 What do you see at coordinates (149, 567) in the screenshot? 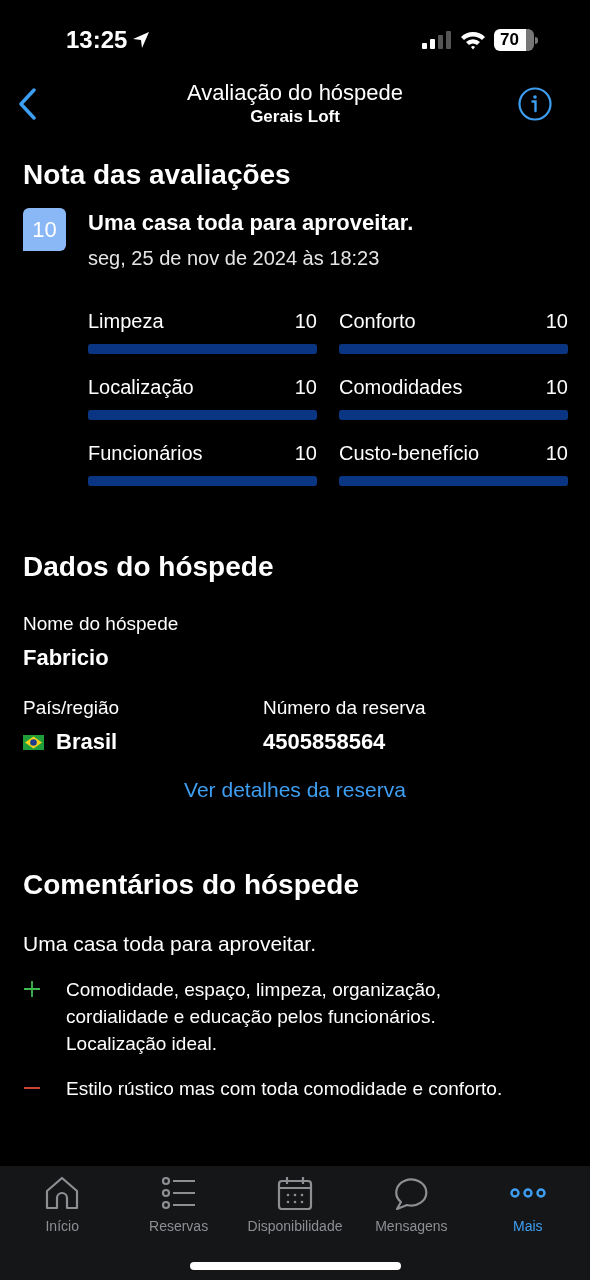
I see `section-title: Dados do hóspede` at bounding box center [149, 567].